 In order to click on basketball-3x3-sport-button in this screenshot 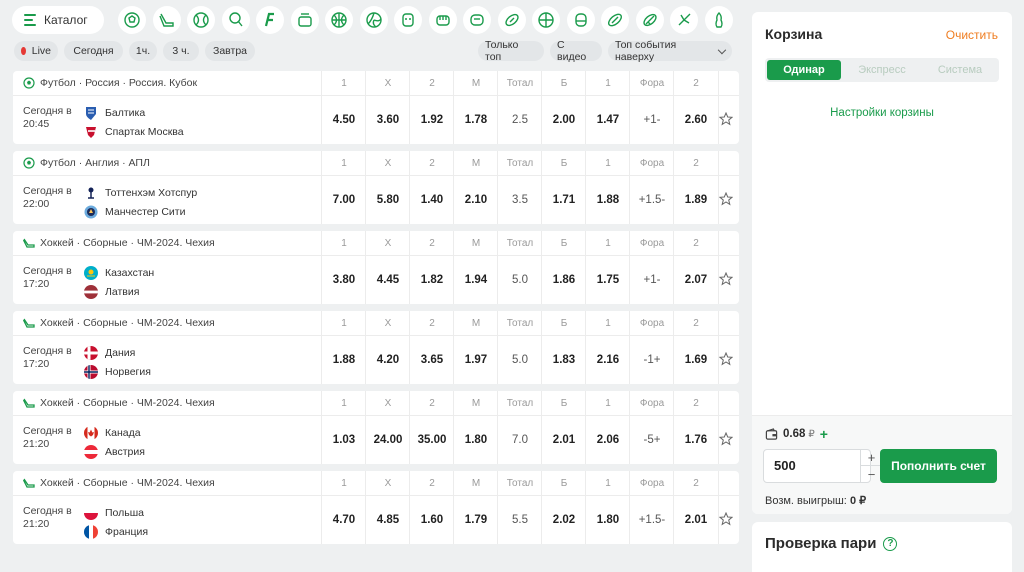, I will do `click(546, 20)`.